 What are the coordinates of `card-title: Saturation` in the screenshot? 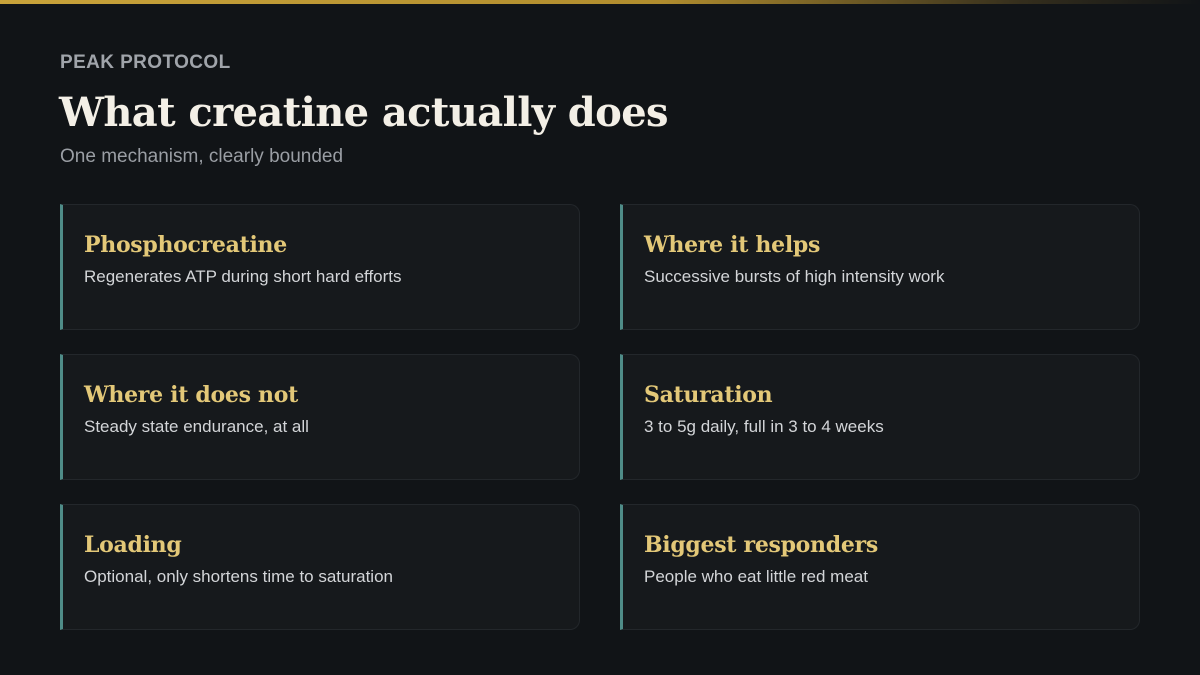 It's located at (708, 395).